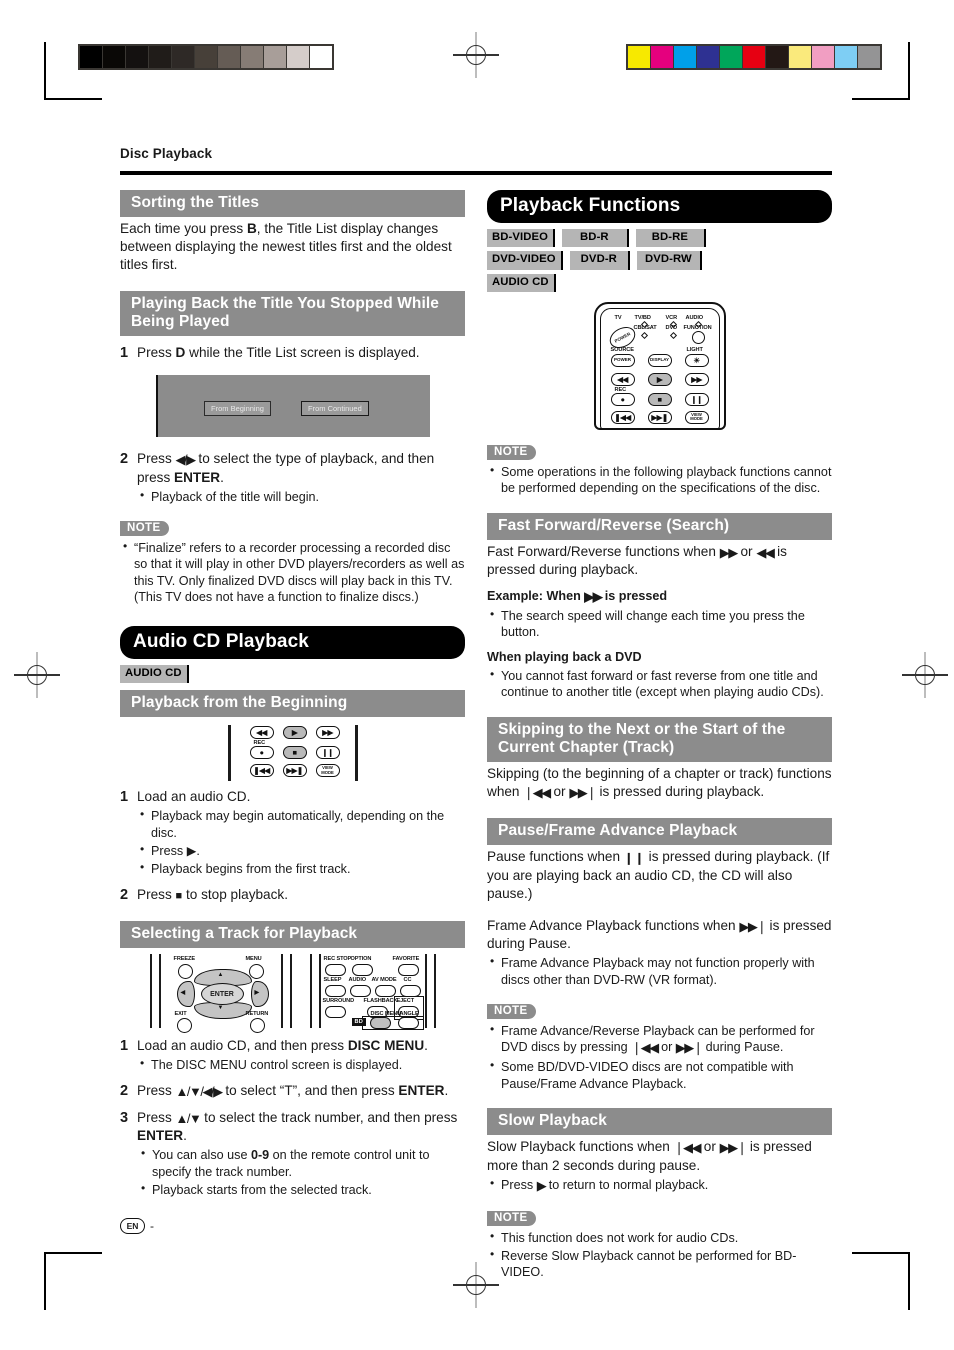 The width and height of the screenshot is (954, 1350). What do you see at coordinates (292, 673) in the screenshot?
I see `audio-cd-disc-badges: AUDIO CD` at bounding box center [292, 673].